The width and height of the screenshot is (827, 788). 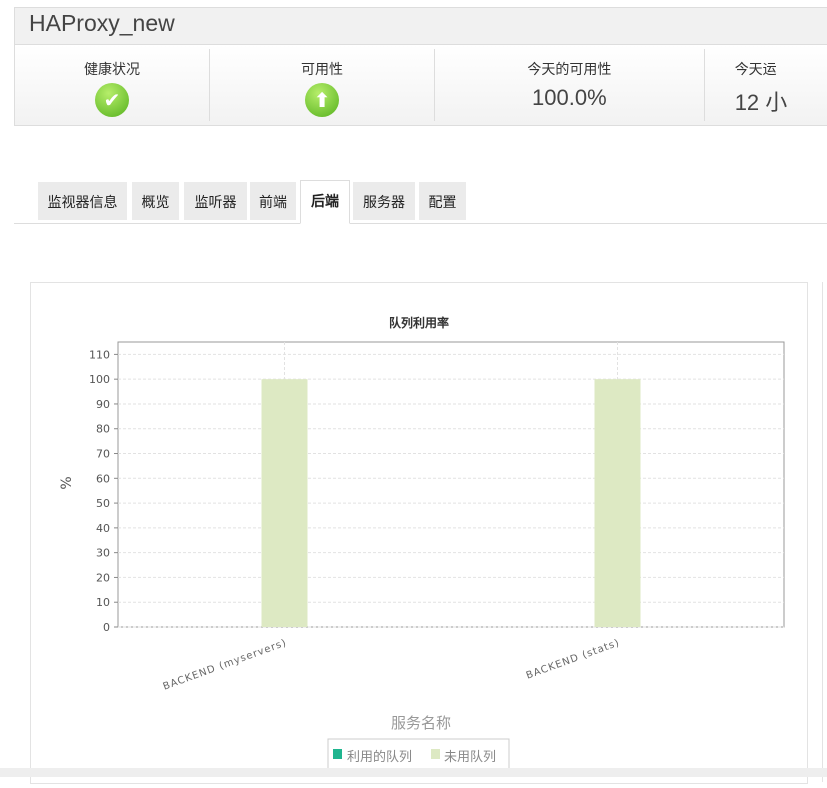 I want to click on legend-used: 利用的队列, so click(x=379, y=757).